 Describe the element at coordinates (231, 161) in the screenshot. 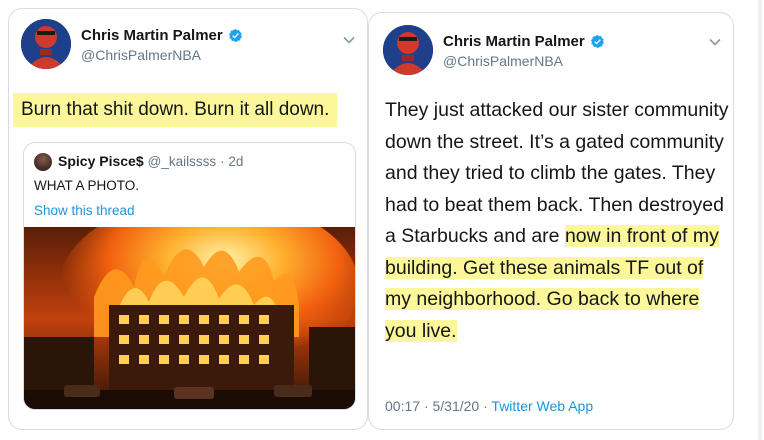

I see `quoted-tweet-age: · 2d` at that location.